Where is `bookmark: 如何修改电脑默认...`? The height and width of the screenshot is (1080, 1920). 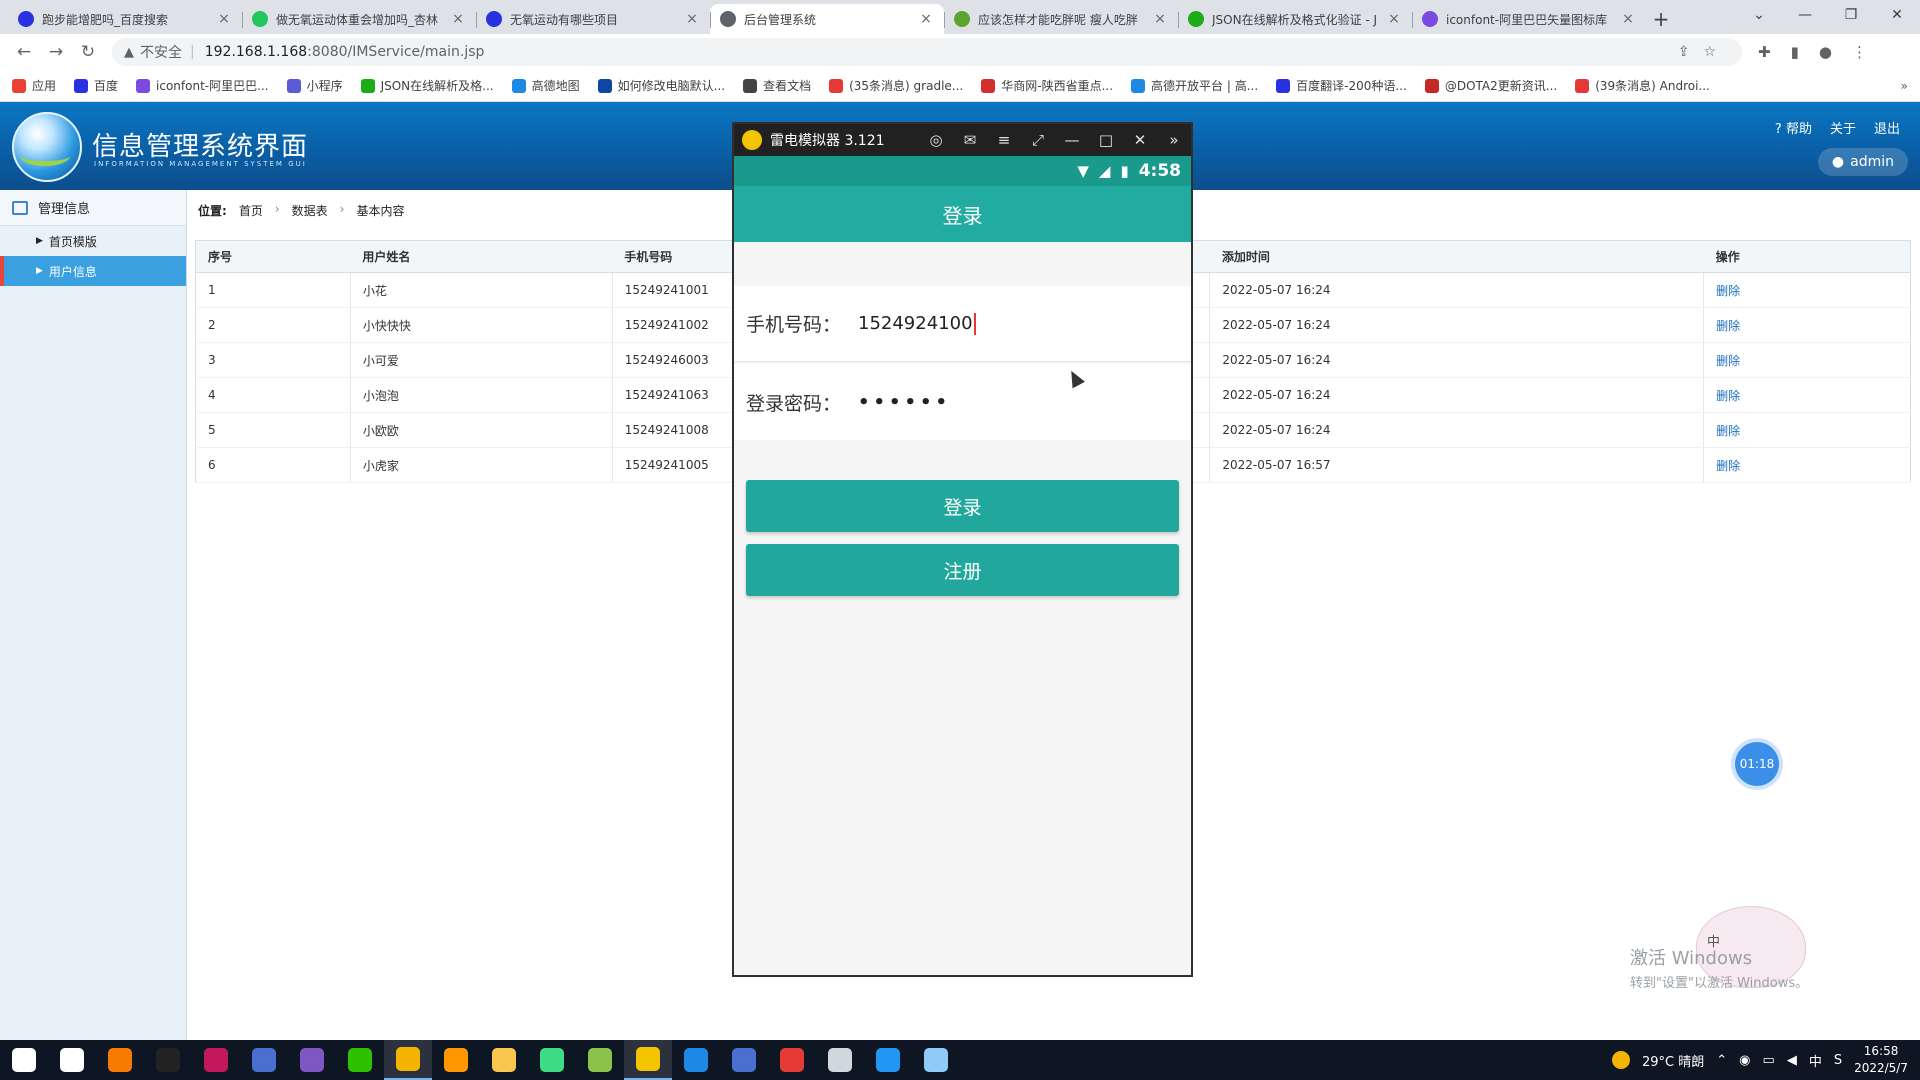 bookmark: 如何修改电脑默认... is located at coordinates (661, 85).